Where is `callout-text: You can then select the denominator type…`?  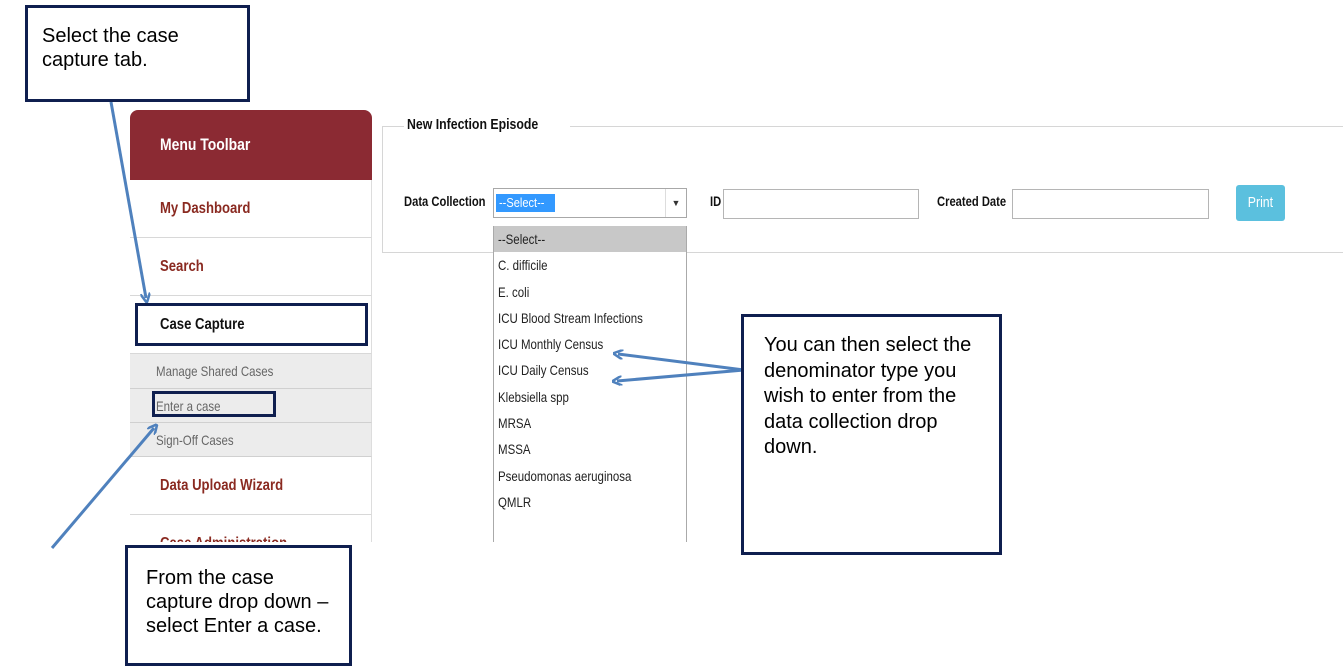 callout-text: You can then select the denominator type… is located at coordinates (868, 396).